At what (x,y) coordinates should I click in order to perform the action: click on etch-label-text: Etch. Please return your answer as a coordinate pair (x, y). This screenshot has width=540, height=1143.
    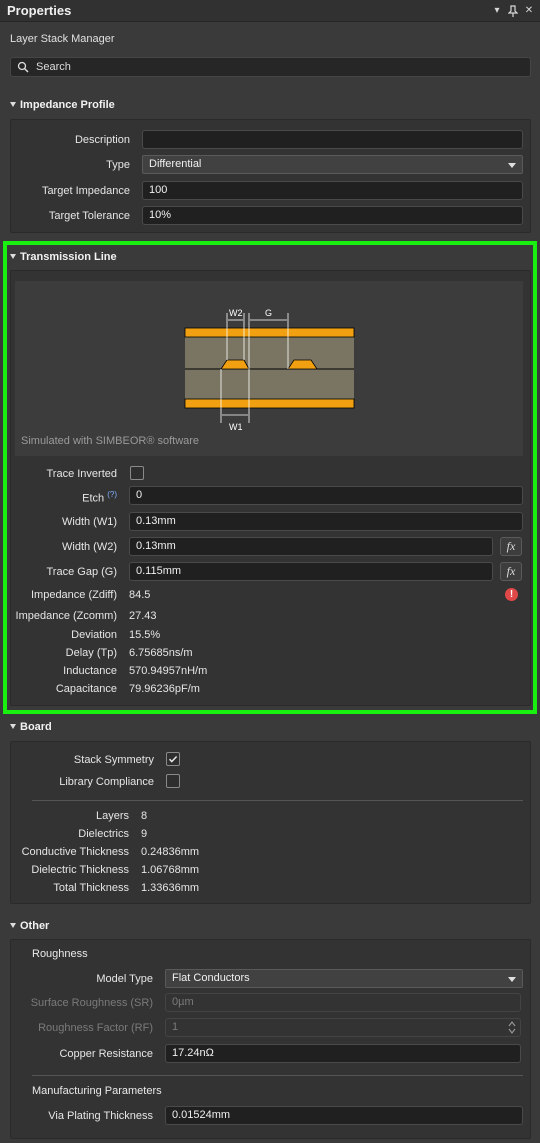
    Looking at the image, I should click on (93, 498).